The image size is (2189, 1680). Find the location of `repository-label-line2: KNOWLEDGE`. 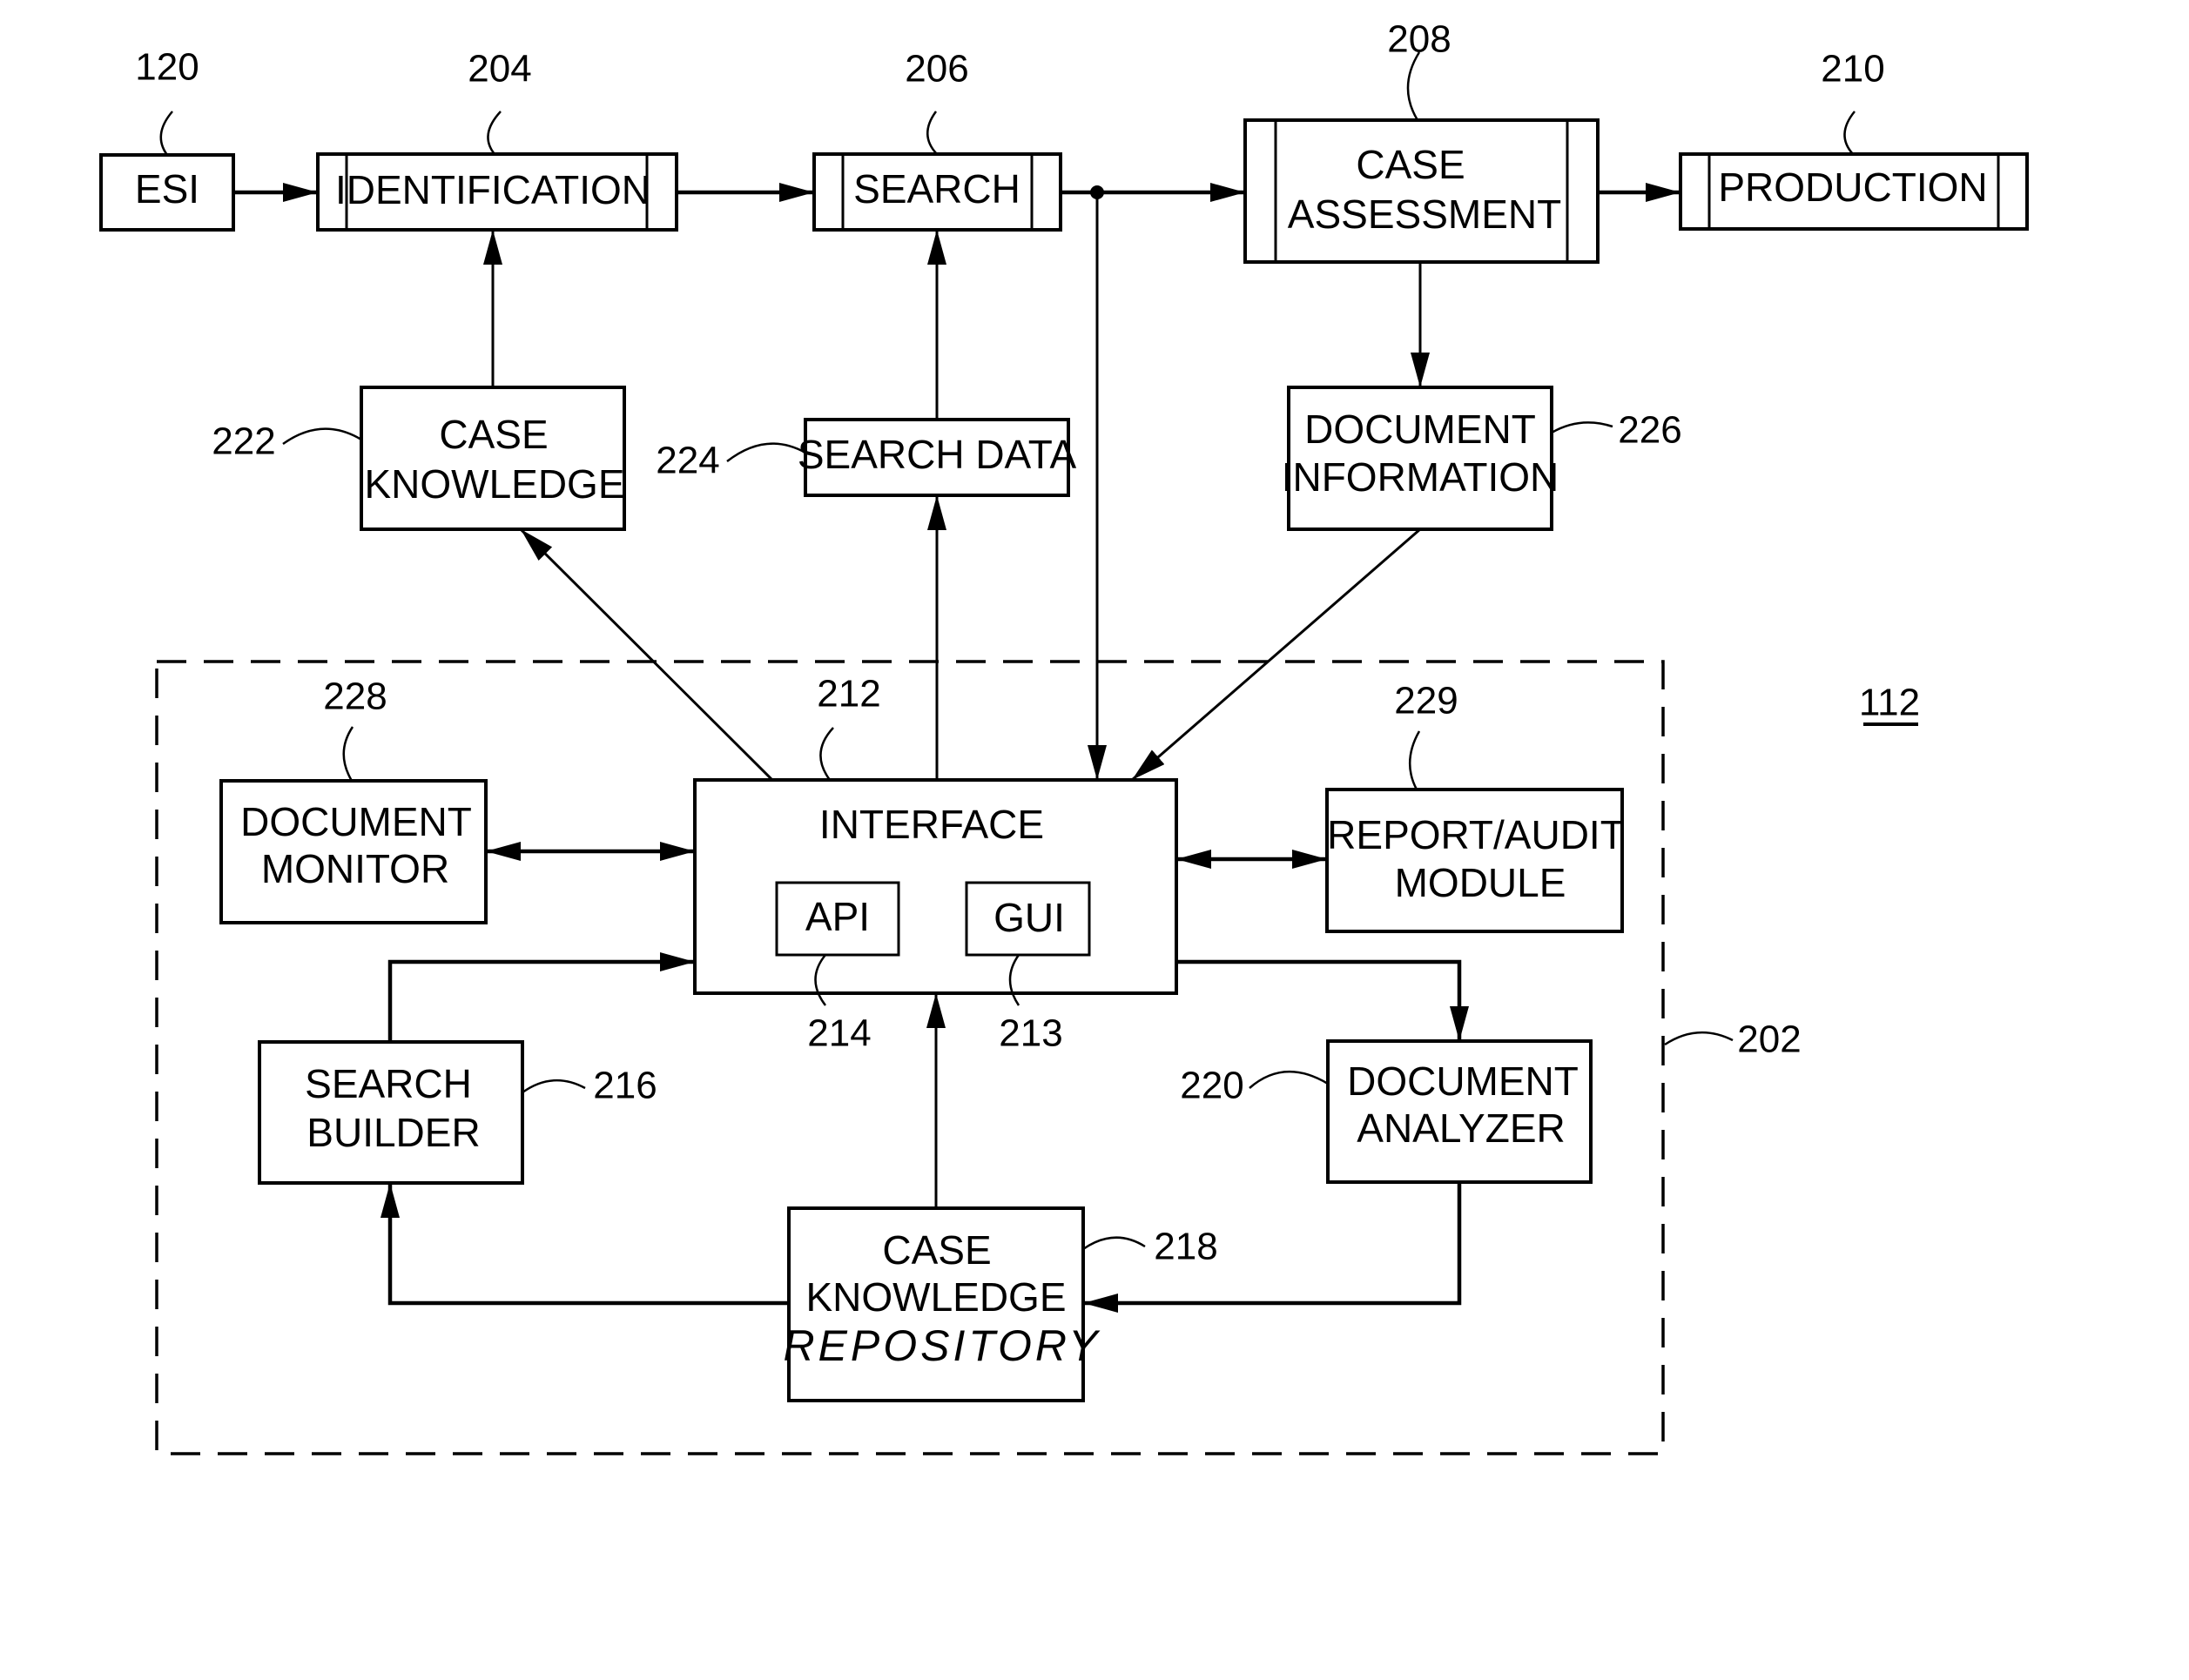

repository-label-line2: KNOWLEDGE is located at coordinates (935, 1297).